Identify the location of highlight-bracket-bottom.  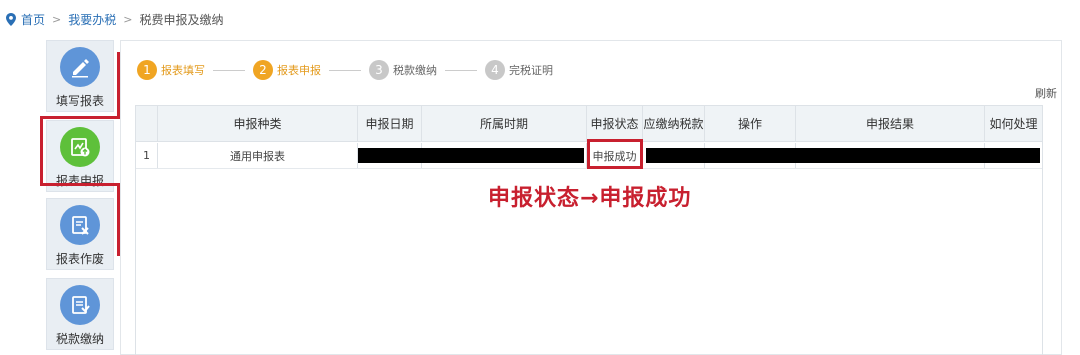
(80, 184).